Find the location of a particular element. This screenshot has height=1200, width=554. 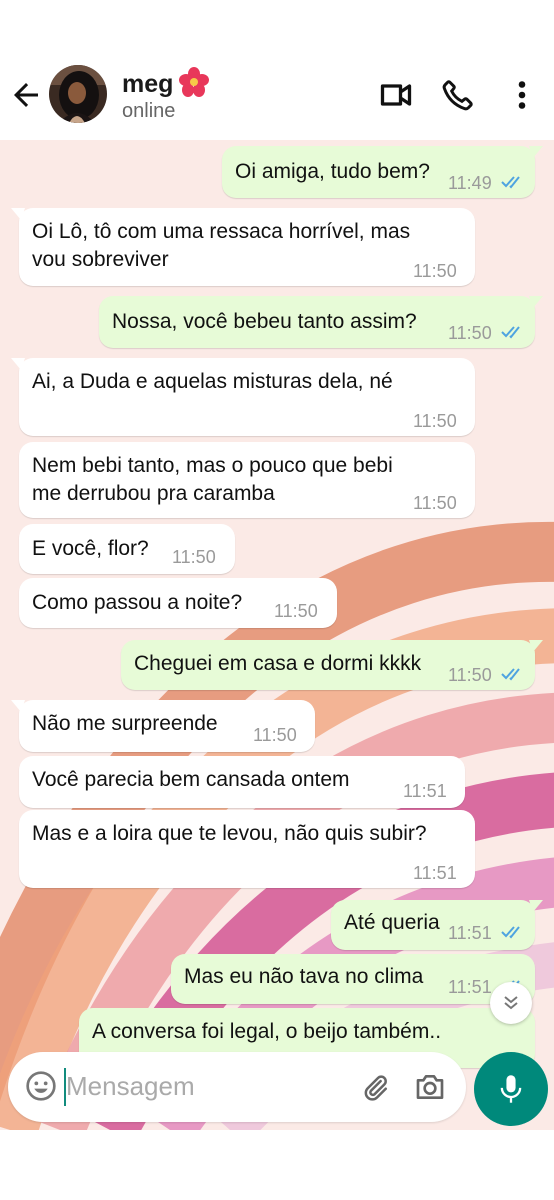

message-text-line: me derrubou pra caramba is located at coordinates (153, 493).